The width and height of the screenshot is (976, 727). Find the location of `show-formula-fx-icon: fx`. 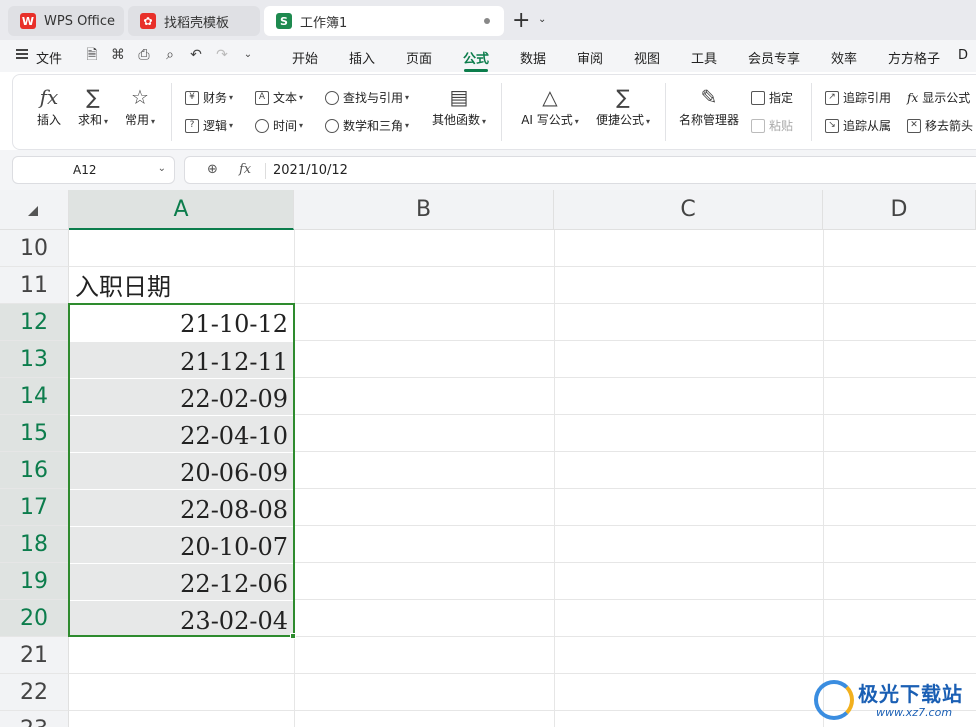

show-formula-fx-icon: fx is located at coordinates (913, 97).